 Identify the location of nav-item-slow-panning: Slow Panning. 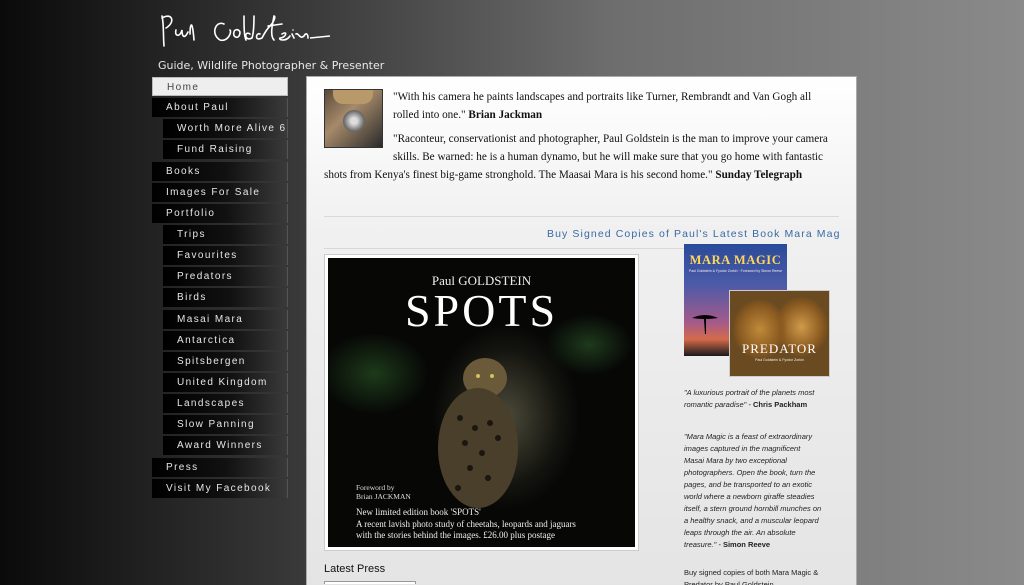
(225, 425).